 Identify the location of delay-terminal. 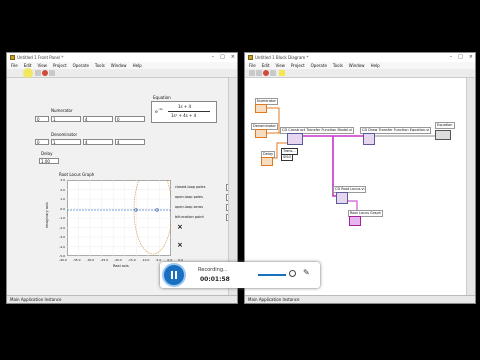
(267, 161).